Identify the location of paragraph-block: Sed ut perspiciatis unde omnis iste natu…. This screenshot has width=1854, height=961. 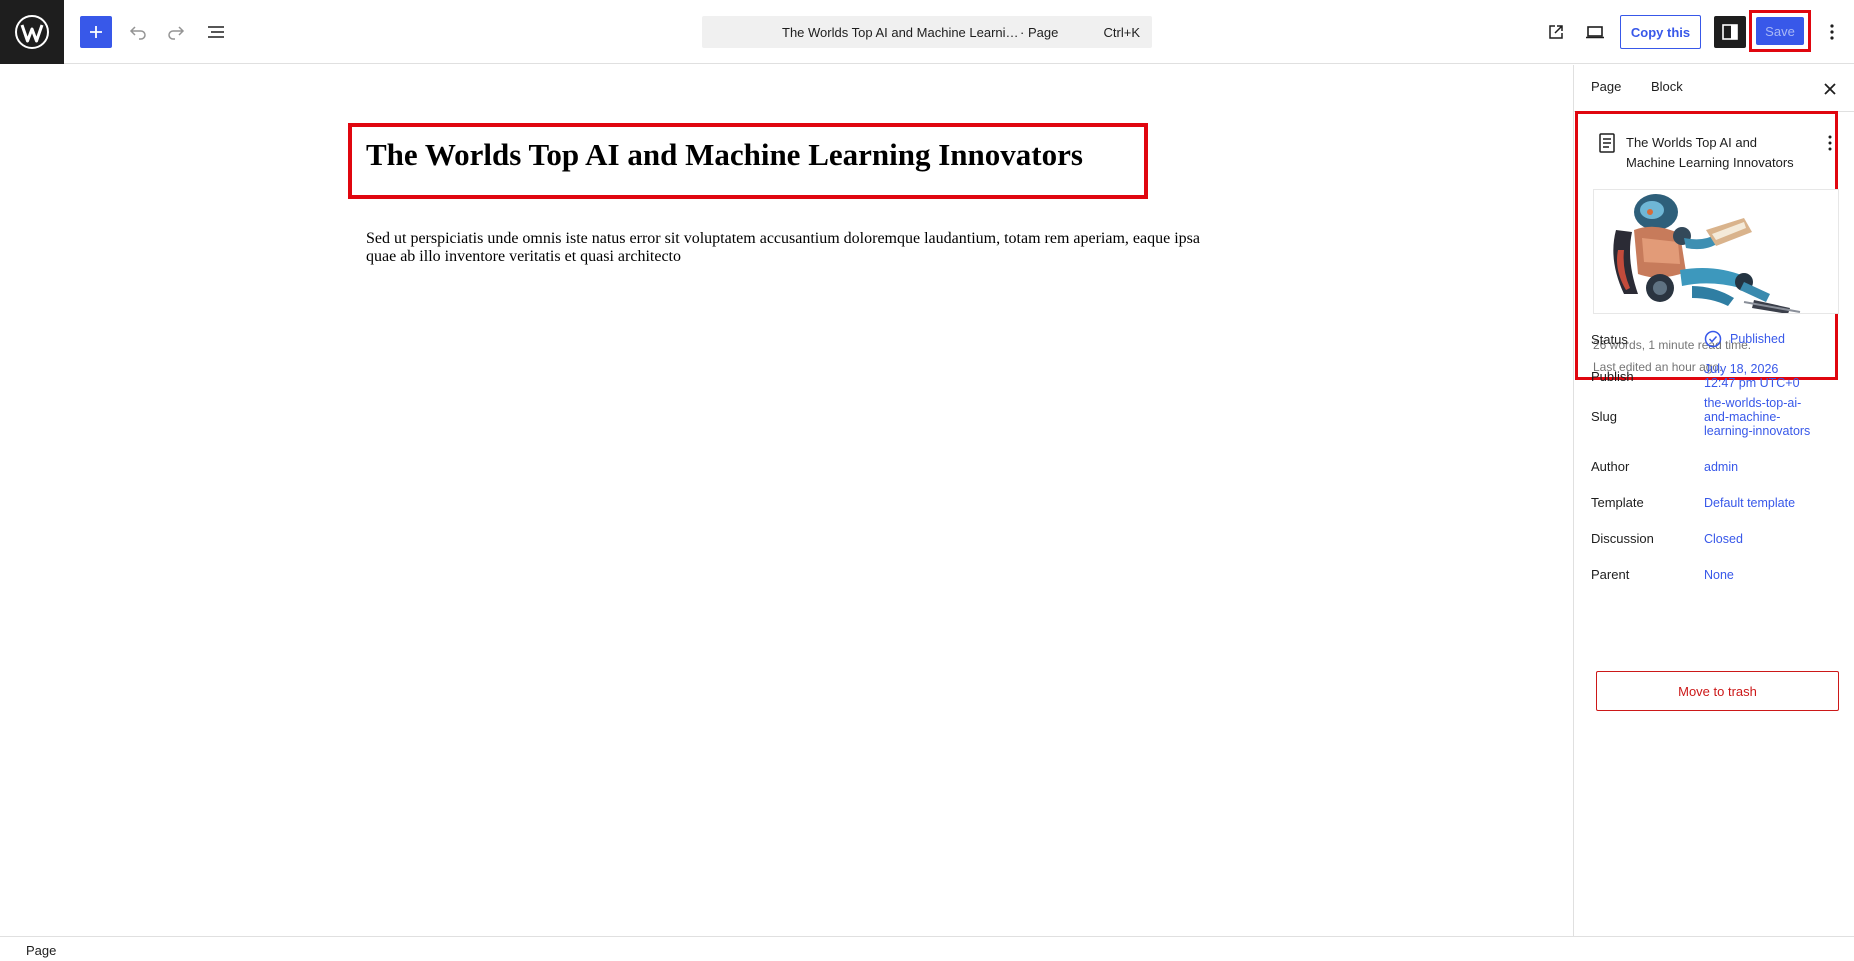
(791, 248).